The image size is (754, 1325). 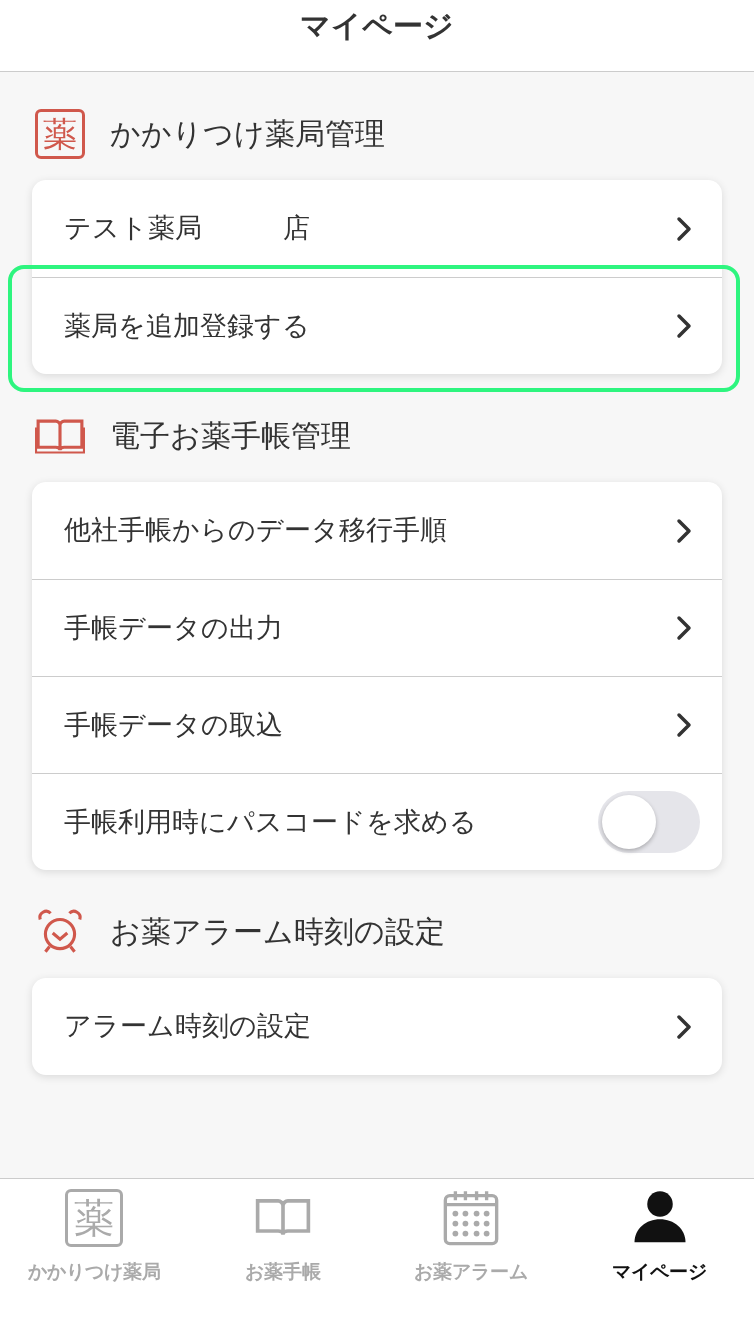 What do you see at coordinates (187, 1026) in the screenshot?
I see `menu-label: アラーム時刻の設定` at bounding box center [187, 1026].